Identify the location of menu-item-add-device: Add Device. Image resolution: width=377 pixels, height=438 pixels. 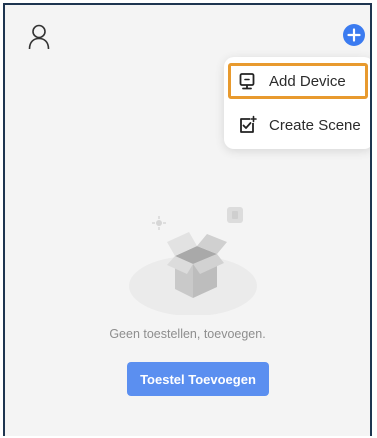
(298, 81).